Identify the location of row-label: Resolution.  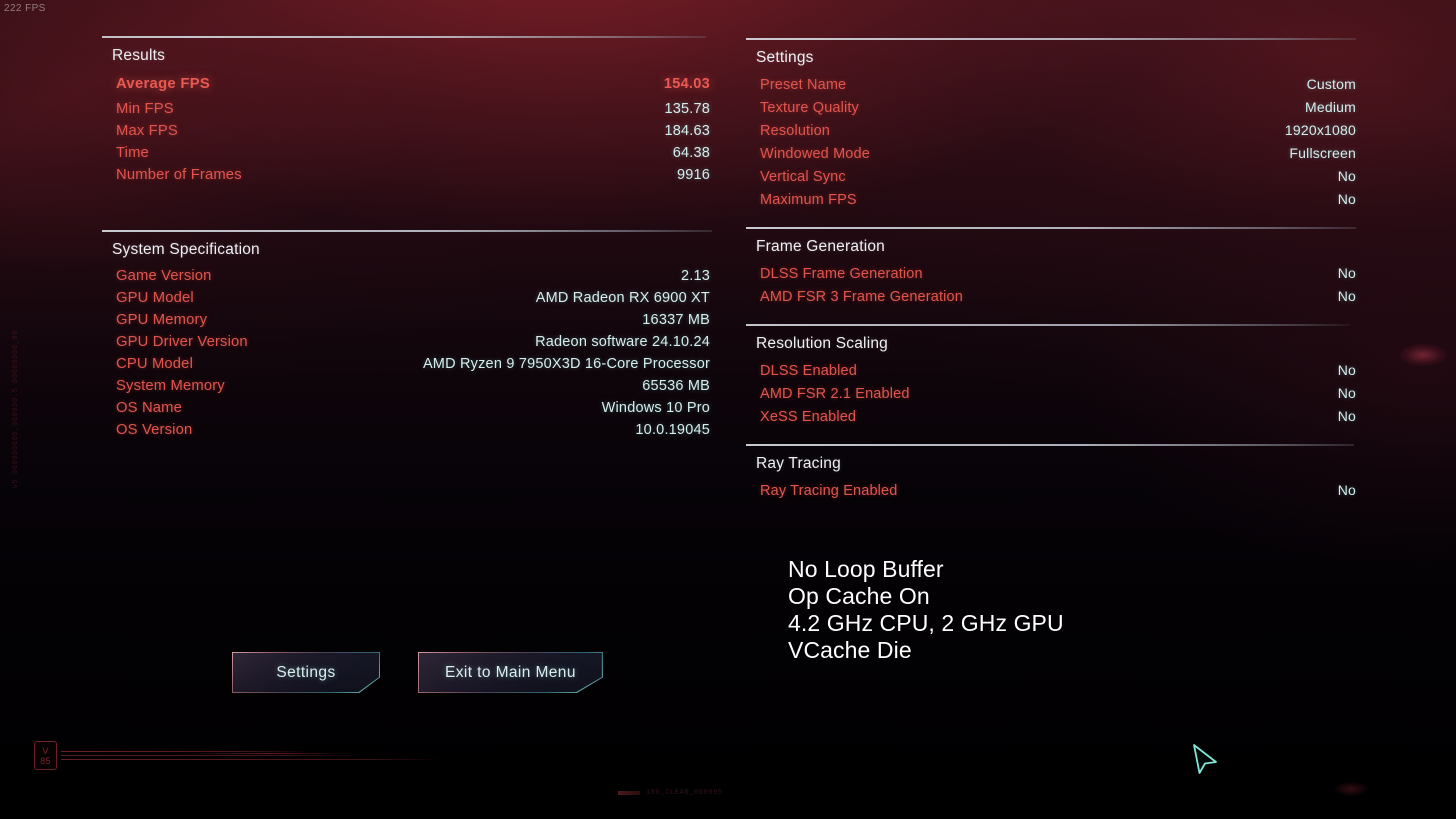
(795, 131).